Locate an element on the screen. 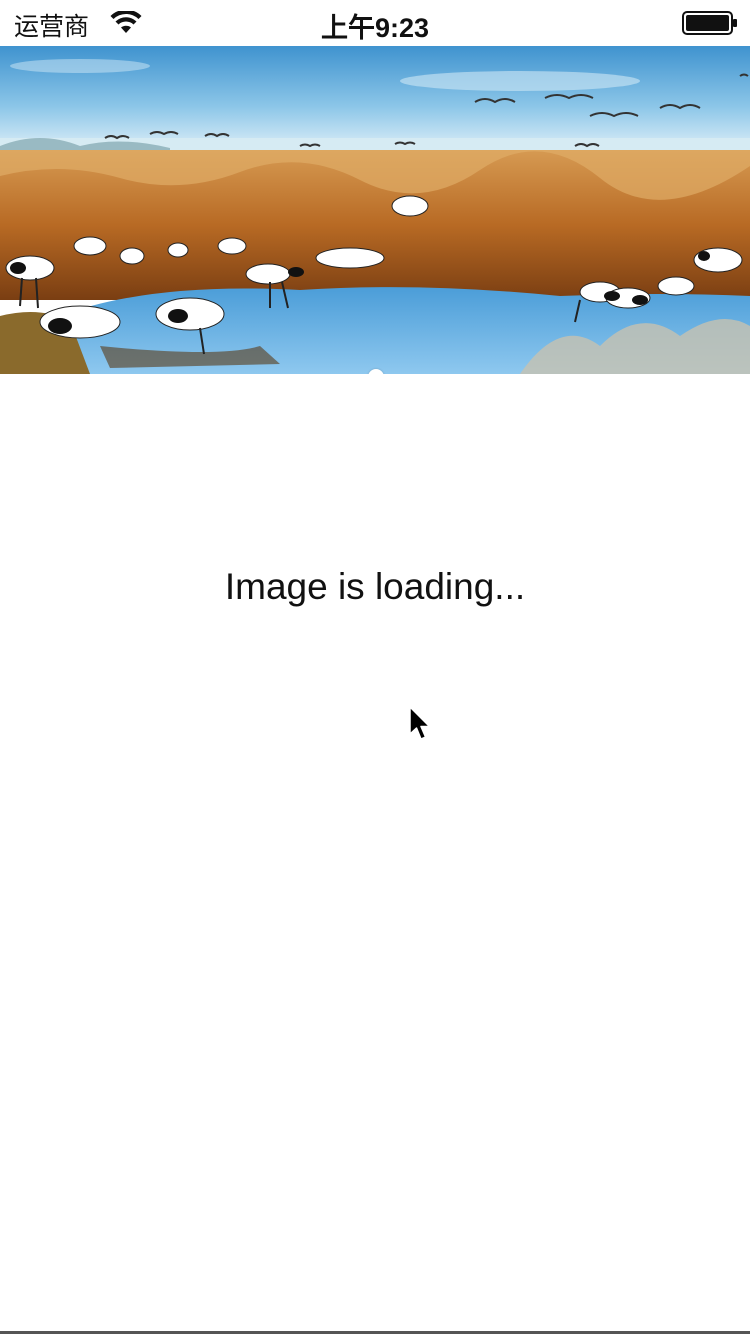 This screenshot has width=750, height=1334. mouse-pointer-icon is located at coordinates (420, 723).